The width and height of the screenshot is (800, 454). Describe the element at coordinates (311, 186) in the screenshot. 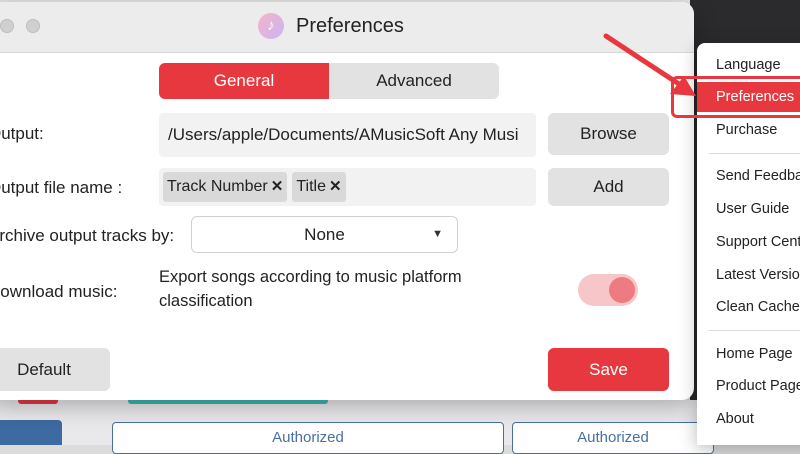

I see `tag-label: Title` at that location.